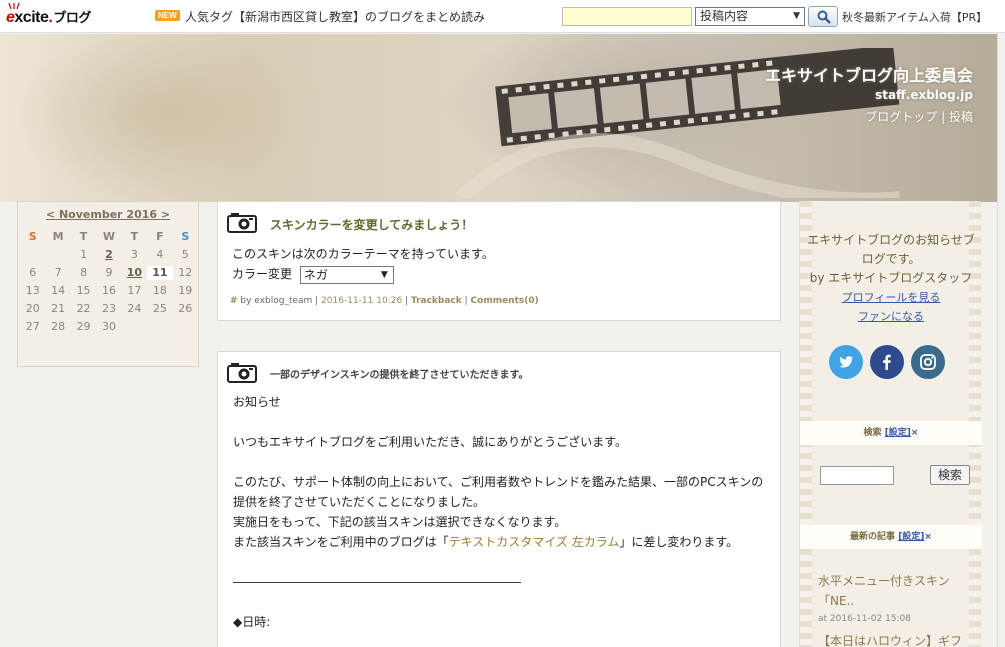 The height and width of the screenshot is (647, 1005). Describe the element at coordinates (898, 639) in the screenshot. I see `recent-post-link: 【本日はハロウィン】ギフト..` at that location.